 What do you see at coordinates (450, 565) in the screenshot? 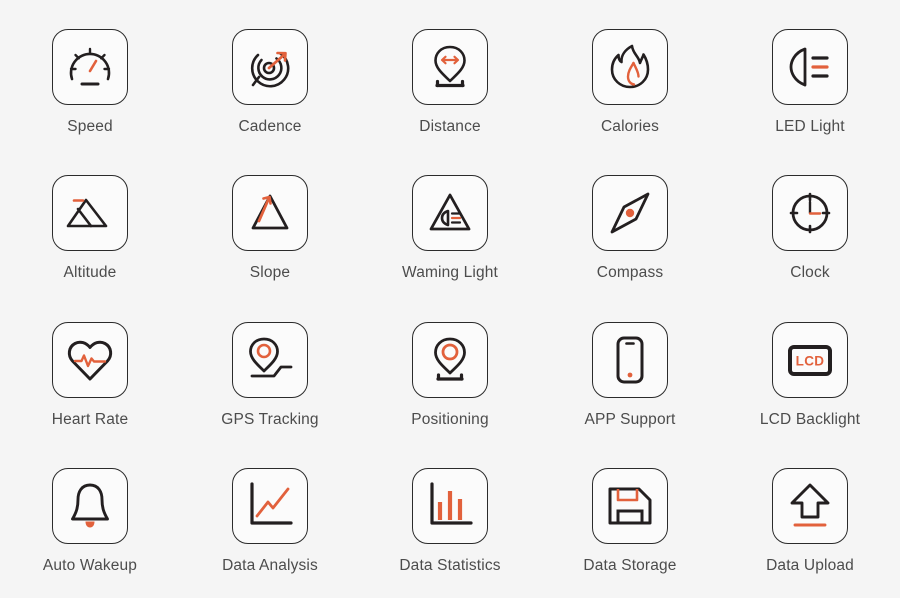
I see `feature-label: Data Statistics` at bounding box center [450, 565].